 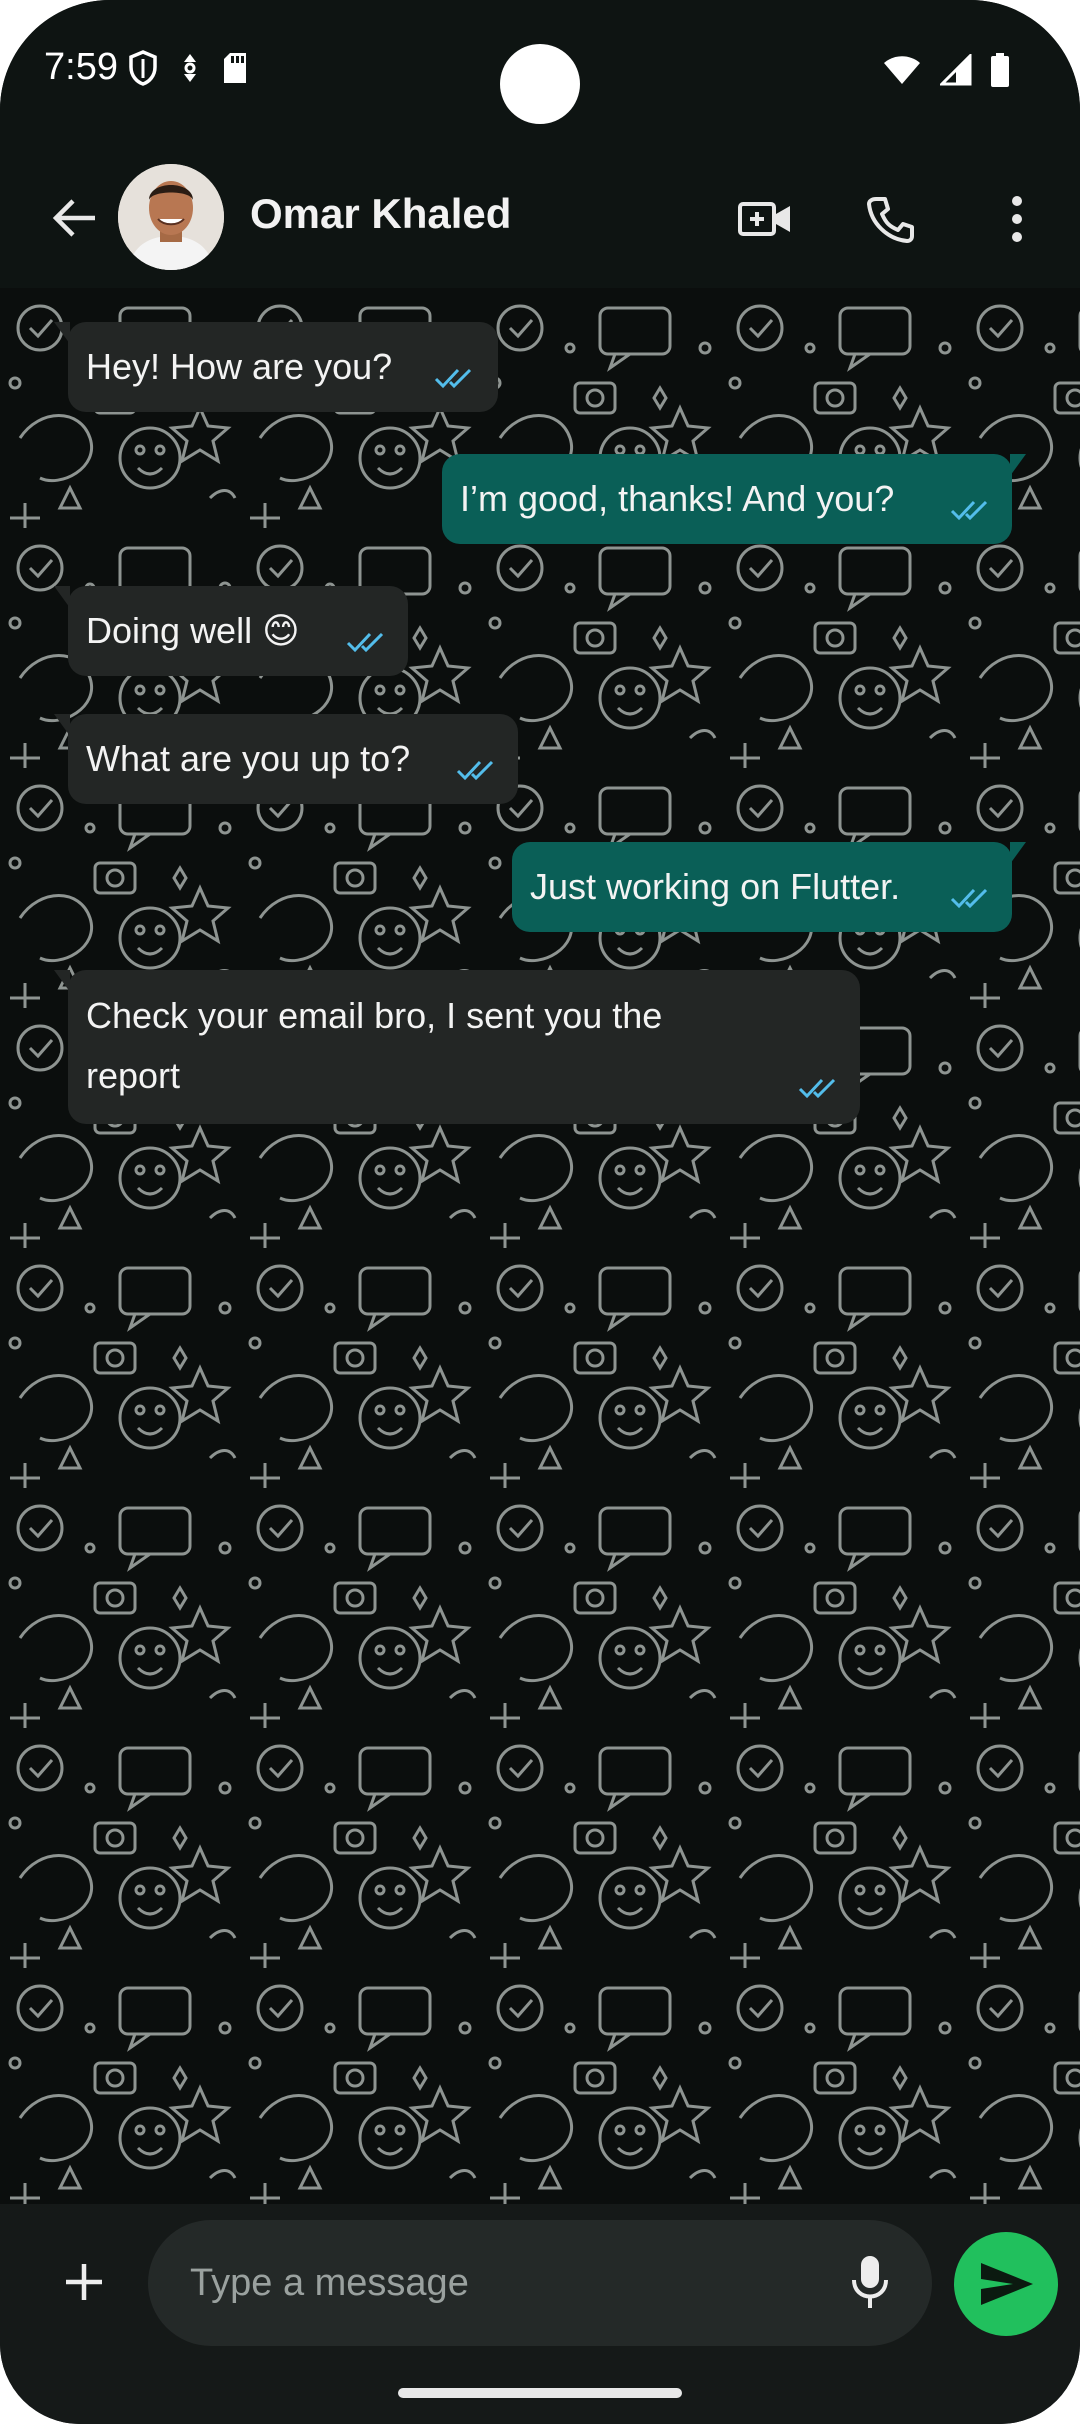 What do you see at coordinates (374, 1015) in the screenshot?
I see `message-text-line-1: Check your email bro, I sent you the` at bounding box center [374, 1015].